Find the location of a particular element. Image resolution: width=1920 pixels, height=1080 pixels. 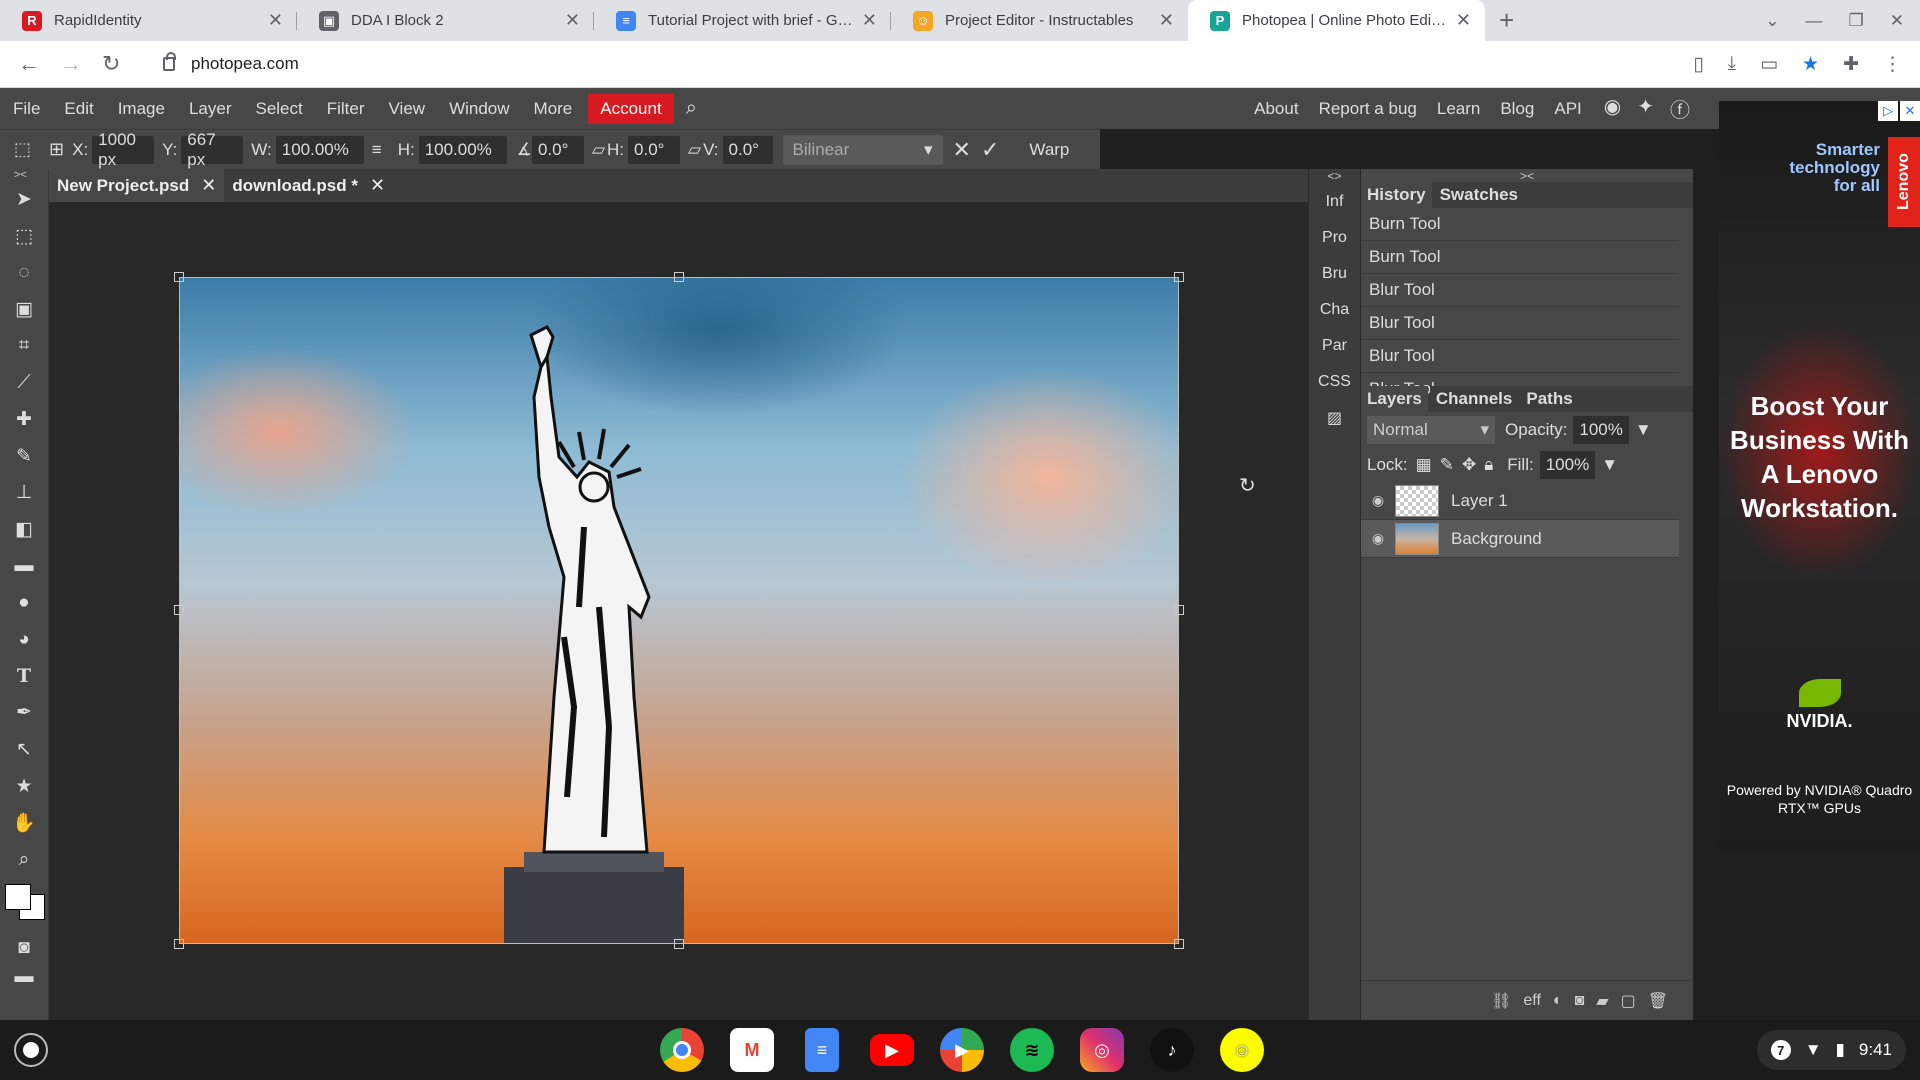

gradient-tool-icon: ▬ is located at coordinates (24, 566).